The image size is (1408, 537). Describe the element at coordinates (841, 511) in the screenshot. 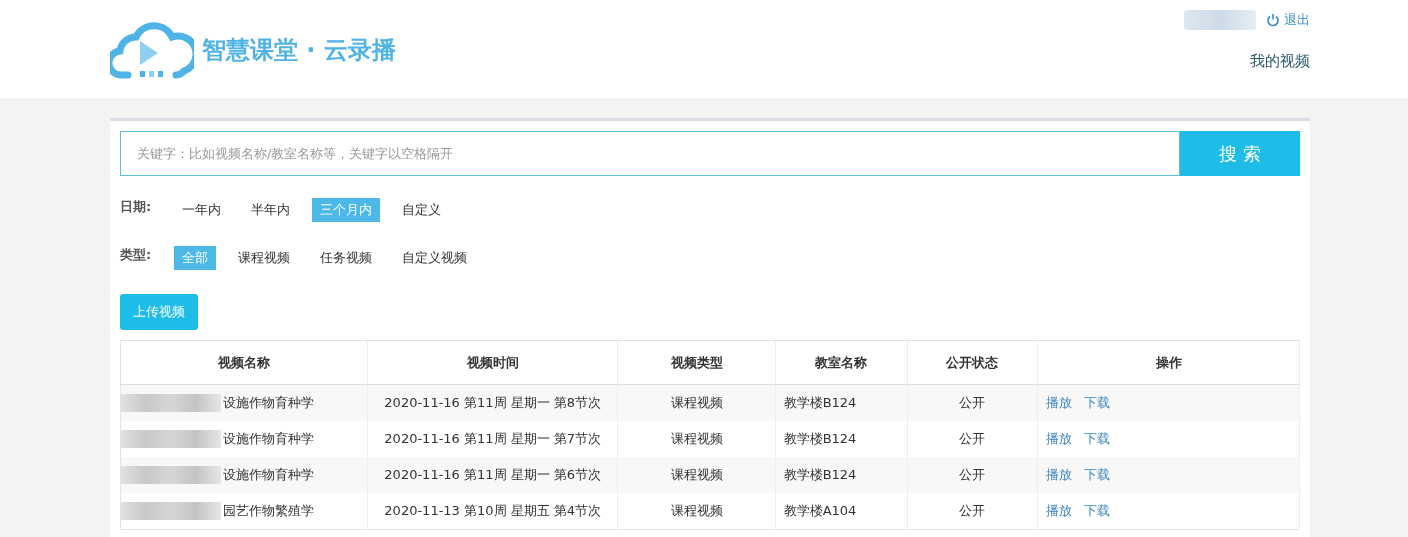

I see `classroom-name: 教学楼A104` at that location.